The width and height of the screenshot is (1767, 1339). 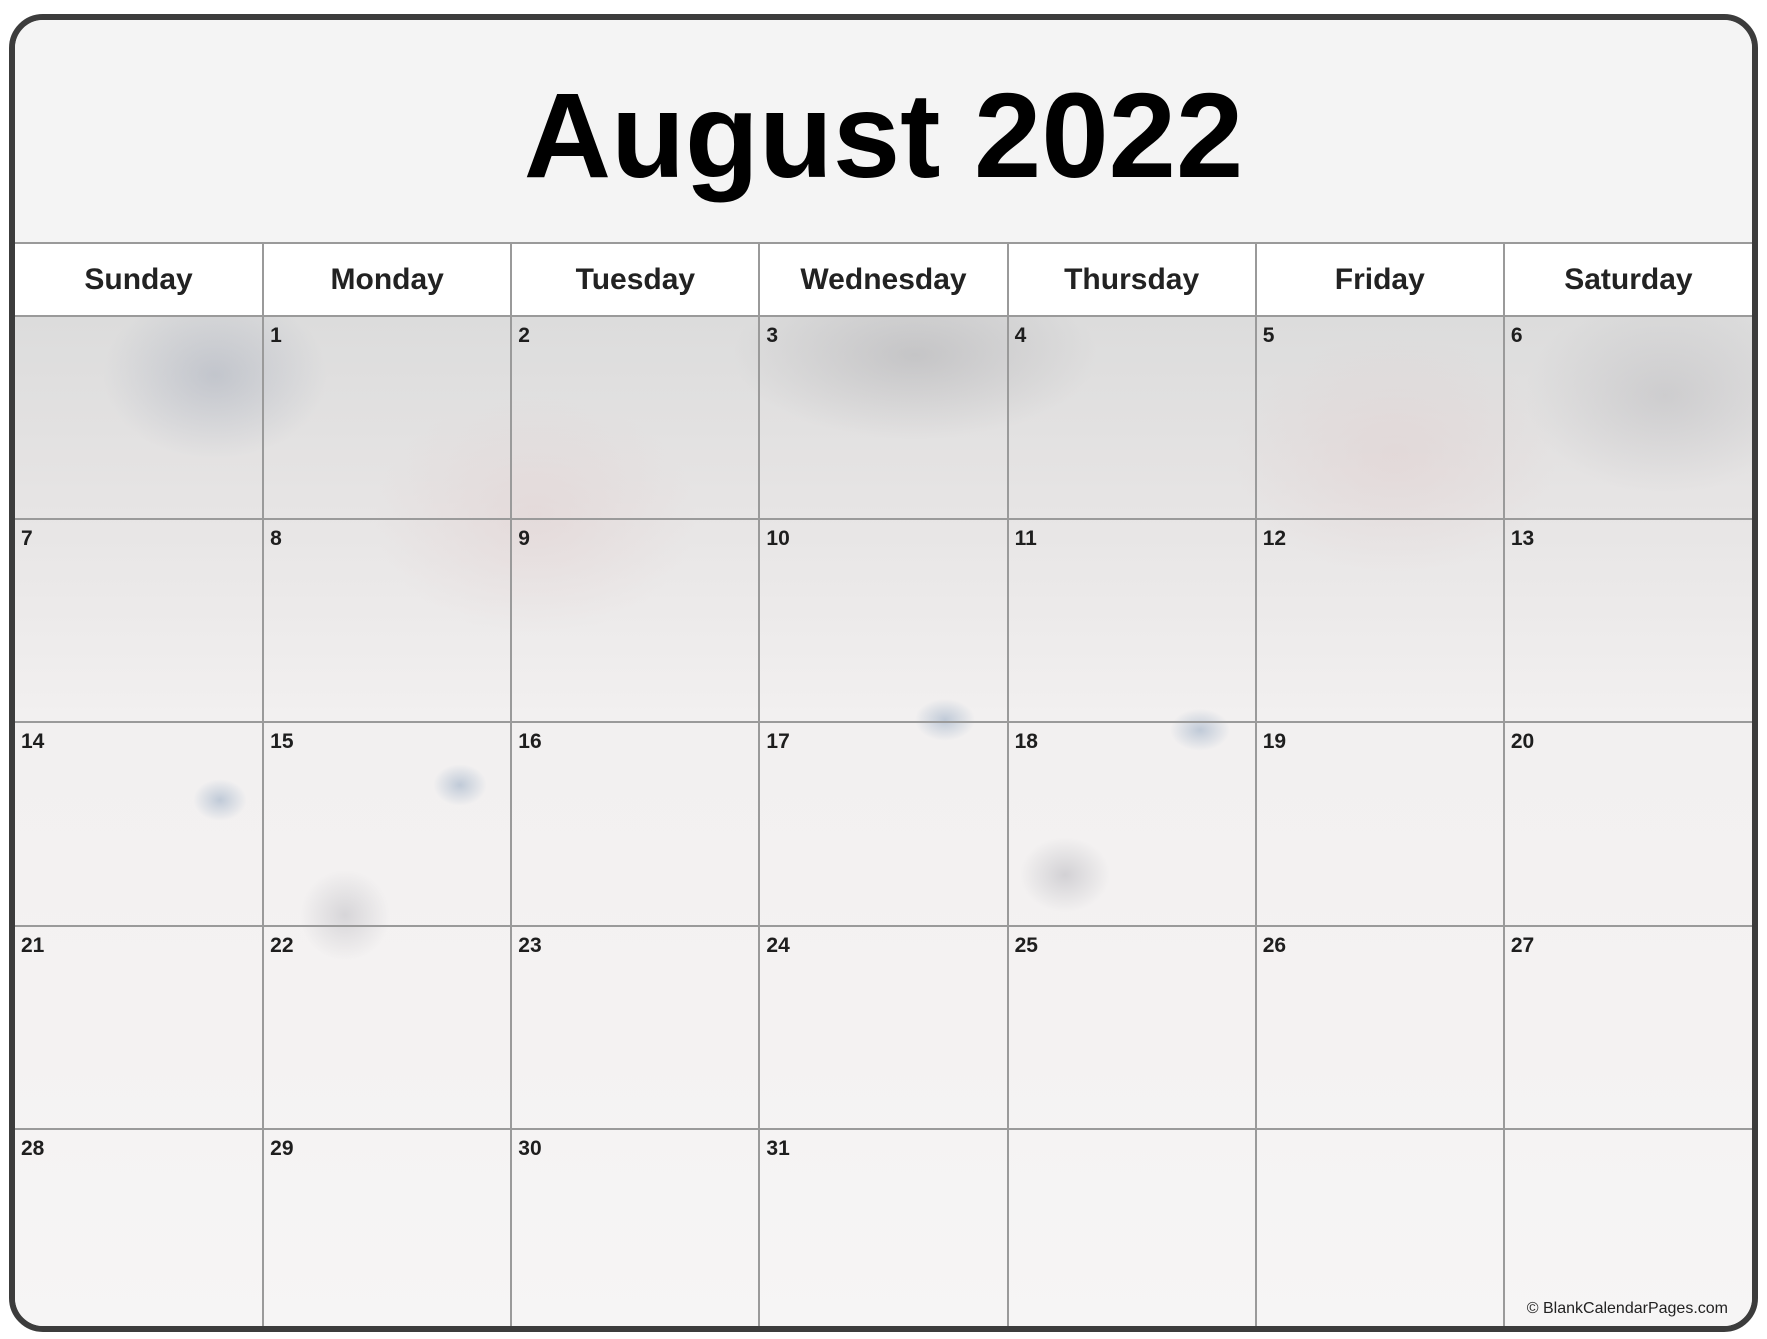 What do you see at coordinates (33, 1148) in the screenshot?
I see `day-number: 28` at bounding box center [33, 1148].